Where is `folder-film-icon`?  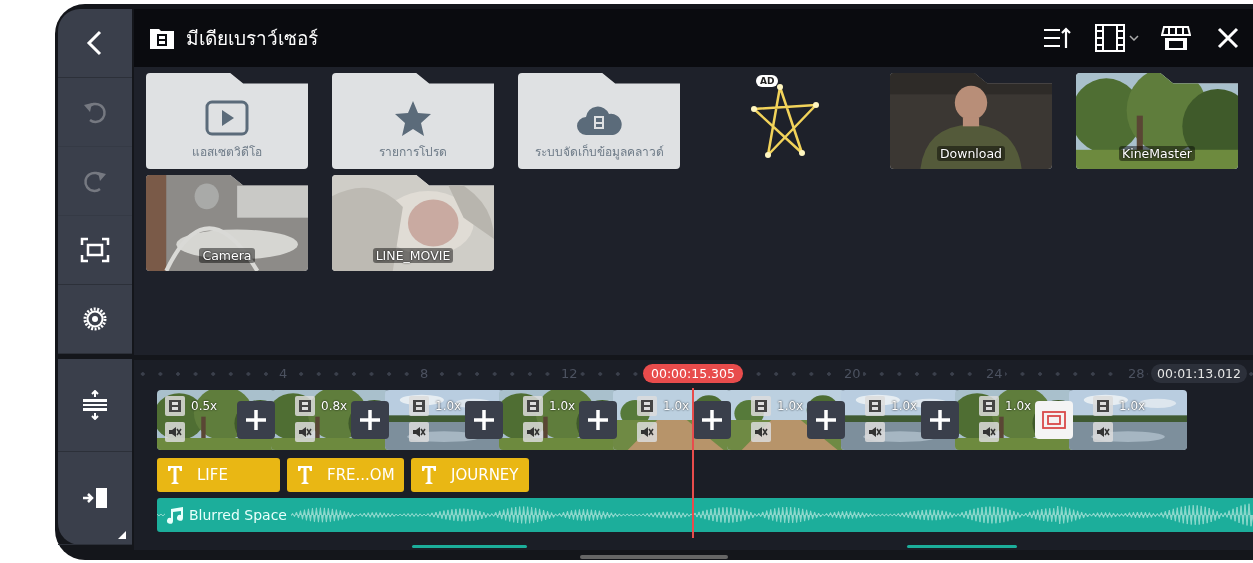 folder-film-icon is located at coordinates (162, 38).